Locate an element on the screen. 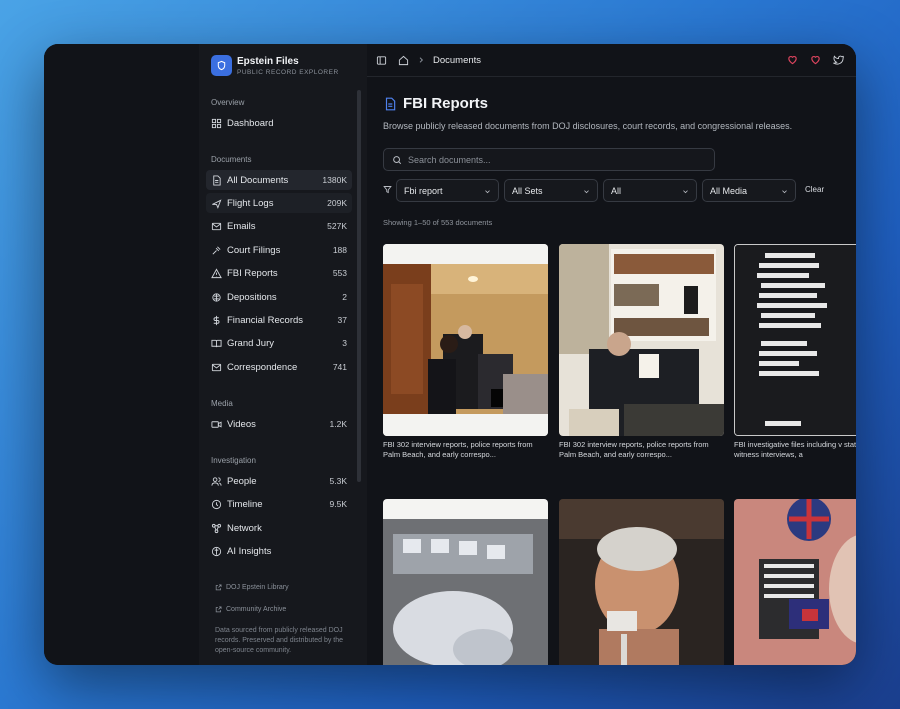 The height and width of the screenshot is (709, 900). brand-title: Epstein Files is located at coordinates (268, 61).